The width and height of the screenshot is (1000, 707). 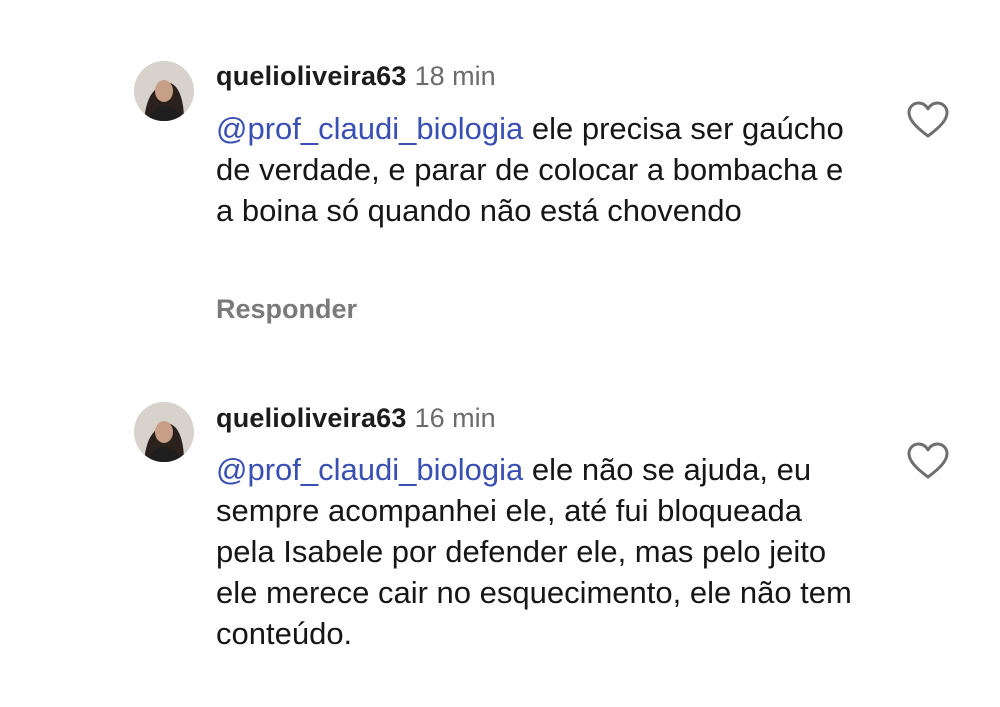 I want to click on comment-meta: quelioliveira63 16 min, so click(x=356, y=418).